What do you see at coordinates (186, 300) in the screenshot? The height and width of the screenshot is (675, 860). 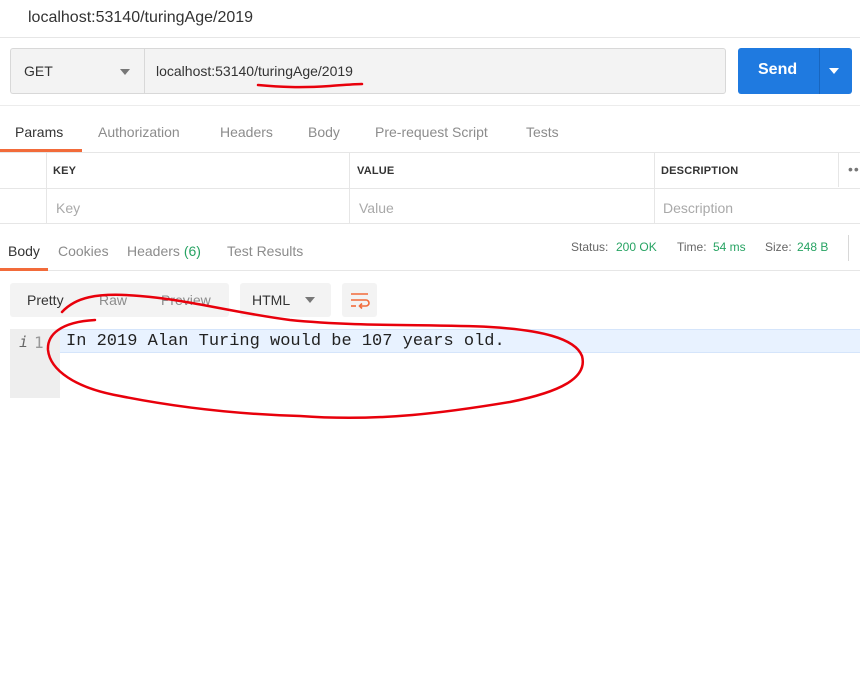 I see `view-preview-button: Preview` at bounding box center [186, 300].